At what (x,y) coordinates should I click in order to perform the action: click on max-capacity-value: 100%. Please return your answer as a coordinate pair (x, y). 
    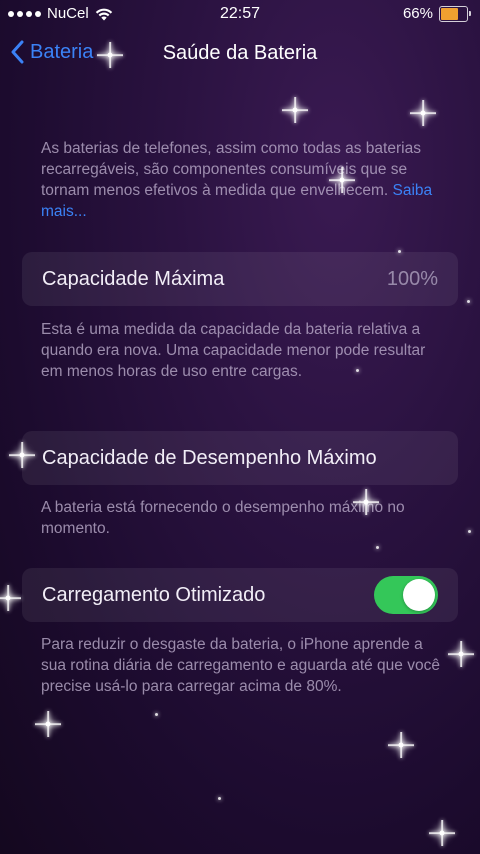
    Looking at the image, I should click on (412, 279).